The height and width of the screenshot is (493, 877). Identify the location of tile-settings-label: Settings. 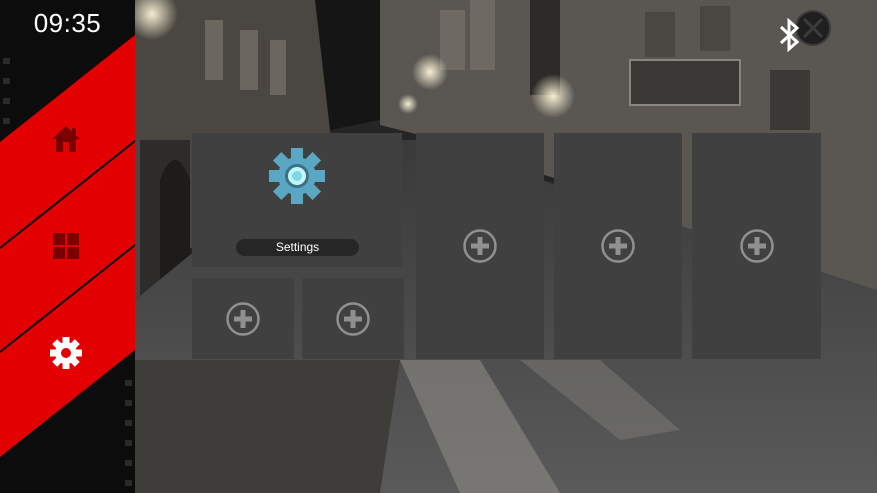
(297, 247).